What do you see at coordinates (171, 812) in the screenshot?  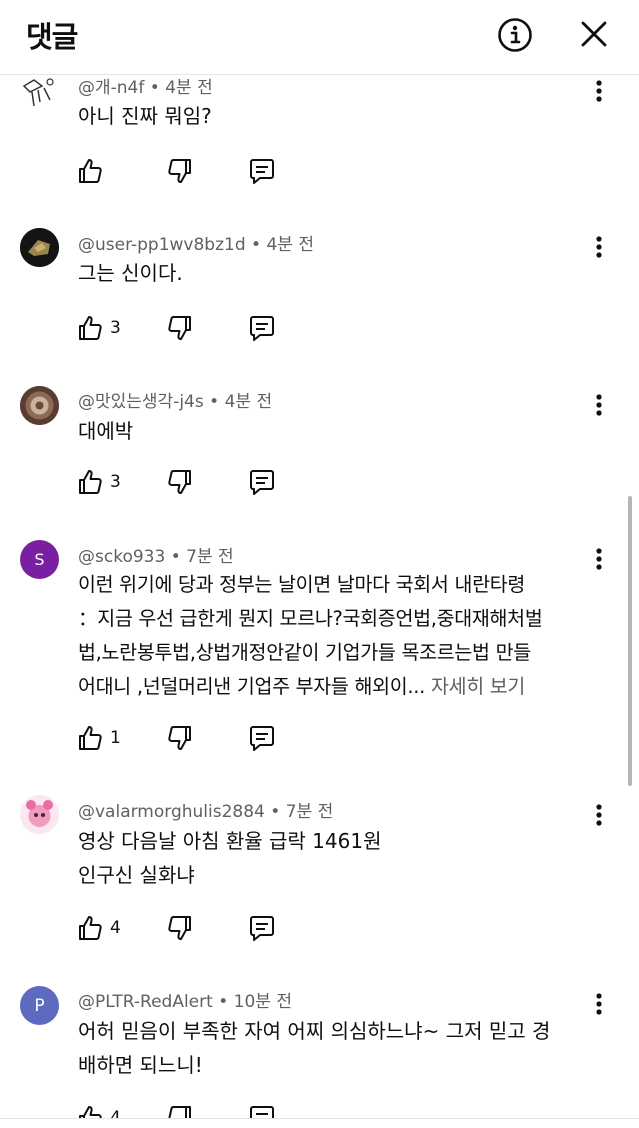 I see `comment-author: @valarmorghulis2884` at bounding box center [171, 812].